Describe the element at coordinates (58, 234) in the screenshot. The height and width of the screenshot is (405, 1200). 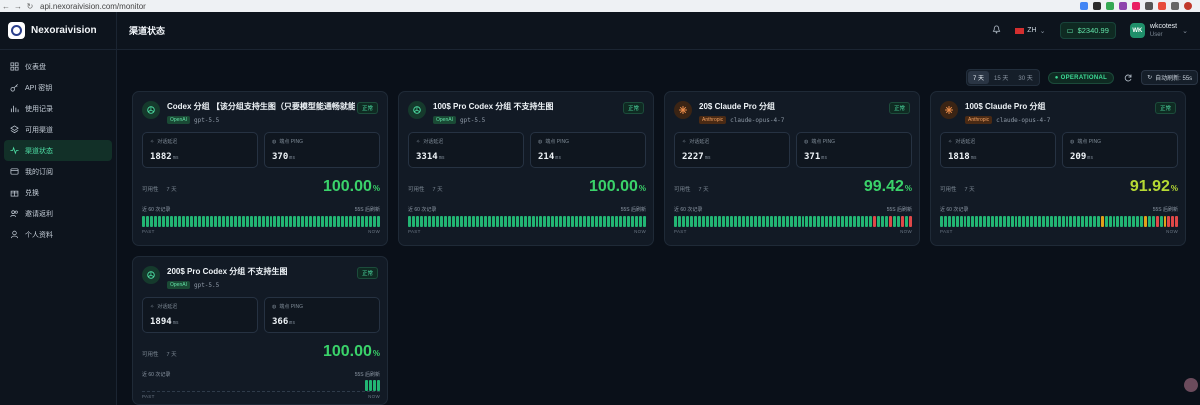
I see `sidebar-item: 个人资料` at that location.